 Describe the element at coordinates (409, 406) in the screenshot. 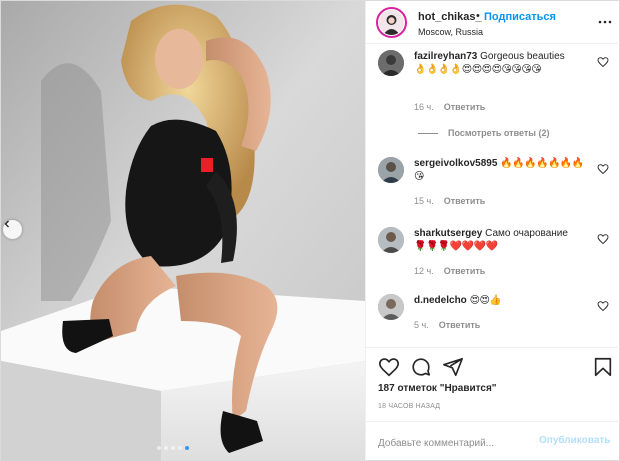

I see `post-timestamp: 18 часов назад` at that location.